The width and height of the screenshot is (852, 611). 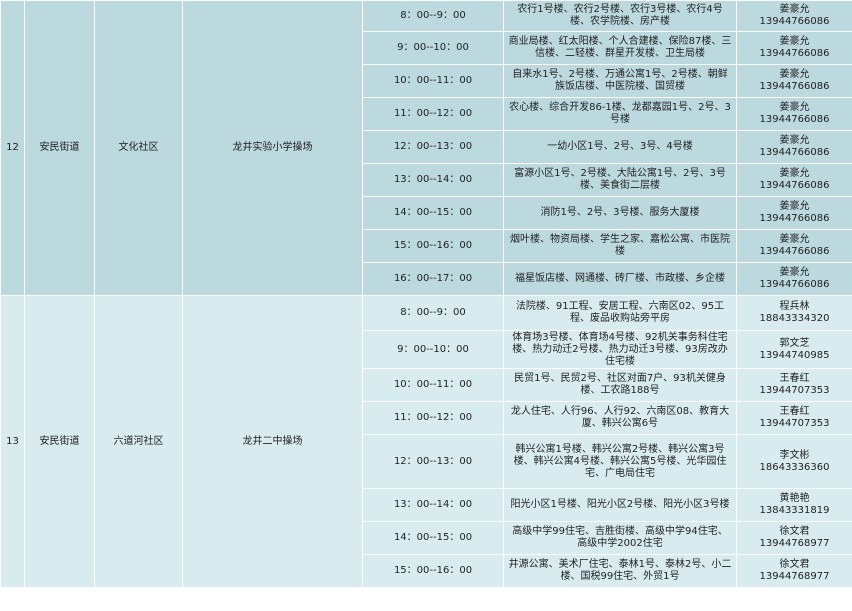 What do you see at coordinates (620, 279) in the screenshot?
I see `buildings-cell: 福星饭店楼、网通楼、砖厂楼、市政楼、乡企楼` at bounding box center [620, 279].